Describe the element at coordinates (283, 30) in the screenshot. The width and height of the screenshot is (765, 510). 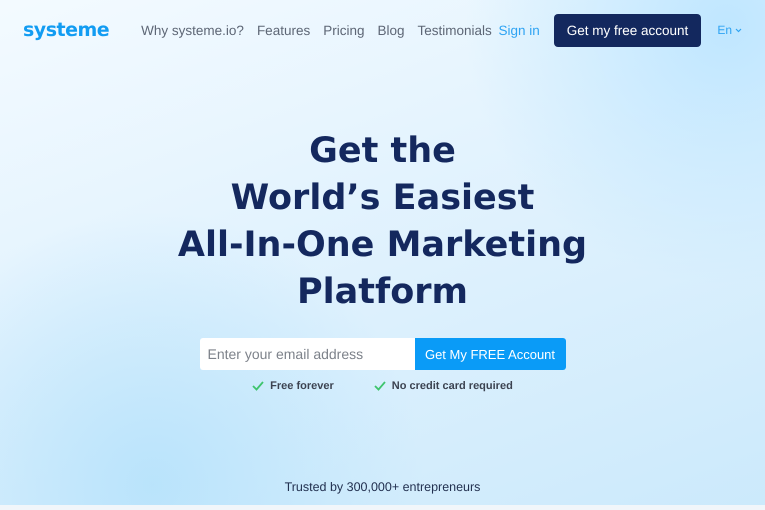
I see `nav-link: Features` at that location.